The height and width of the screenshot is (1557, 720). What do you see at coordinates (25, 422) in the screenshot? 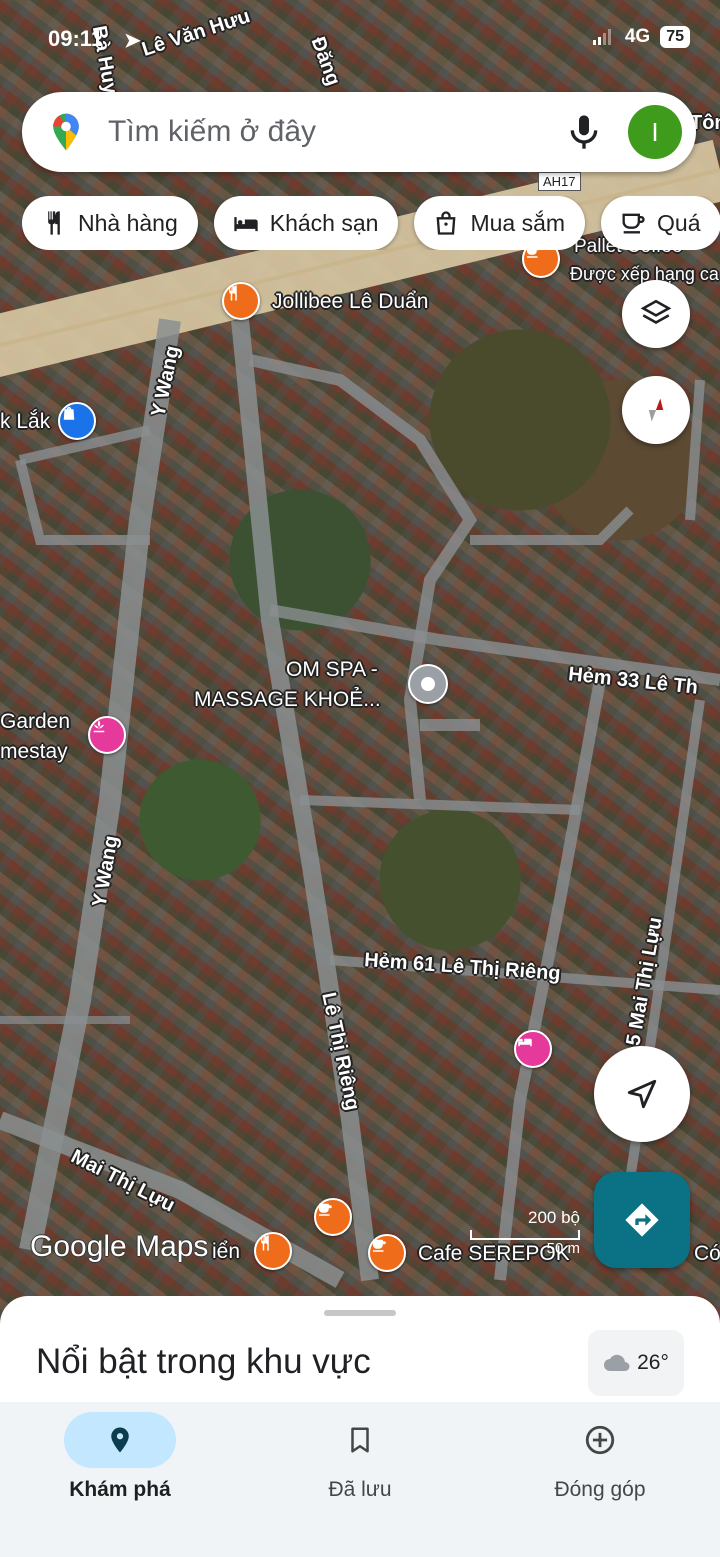
I see `poi-label-daklak: k Lắk` at bounding box center [25, 422].